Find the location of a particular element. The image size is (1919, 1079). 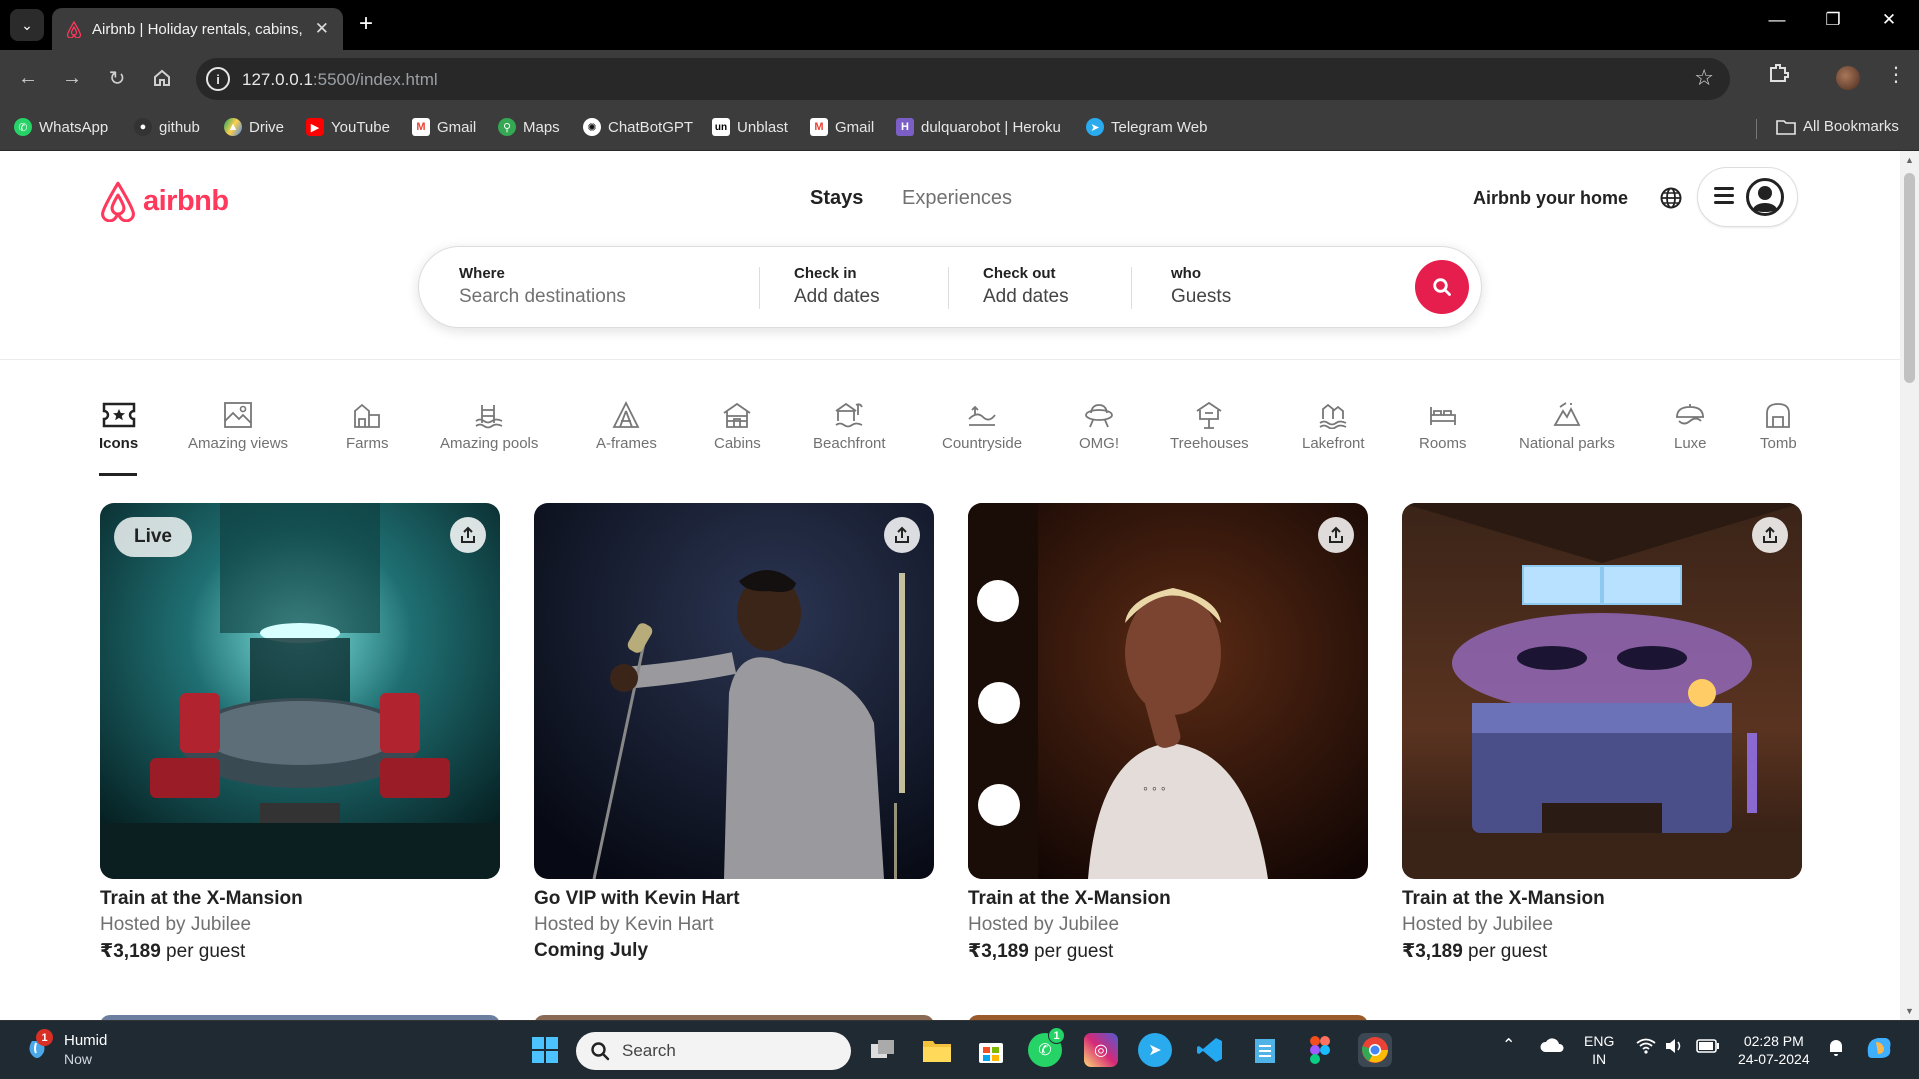

reload-icon: ↻ is located at coordinates (117, 78).